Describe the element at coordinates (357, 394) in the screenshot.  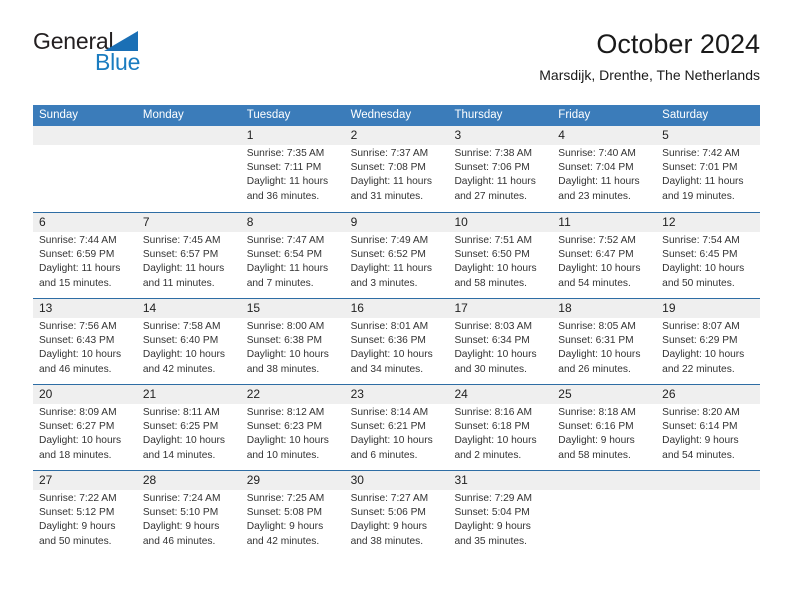
I see `day-number: 23` at that location.